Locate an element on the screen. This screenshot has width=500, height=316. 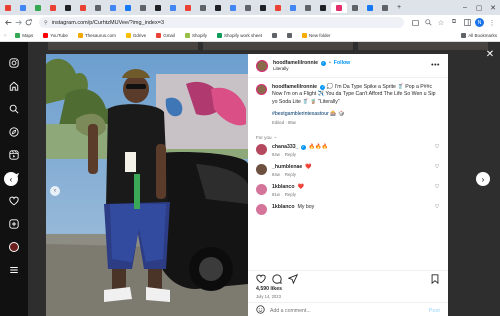
nav-reels is located at coordinates (14, 155).